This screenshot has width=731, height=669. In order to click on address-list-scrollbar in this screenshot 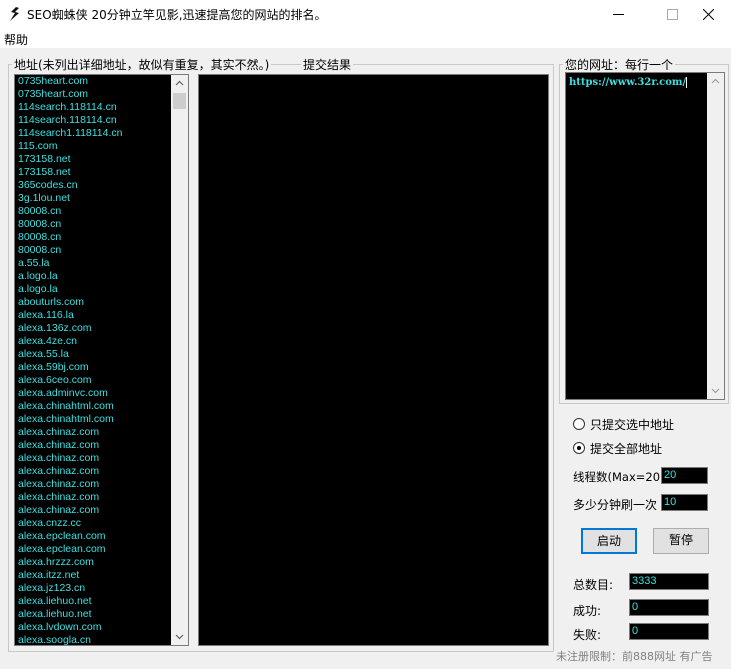, I will do `click(179, 360)`.